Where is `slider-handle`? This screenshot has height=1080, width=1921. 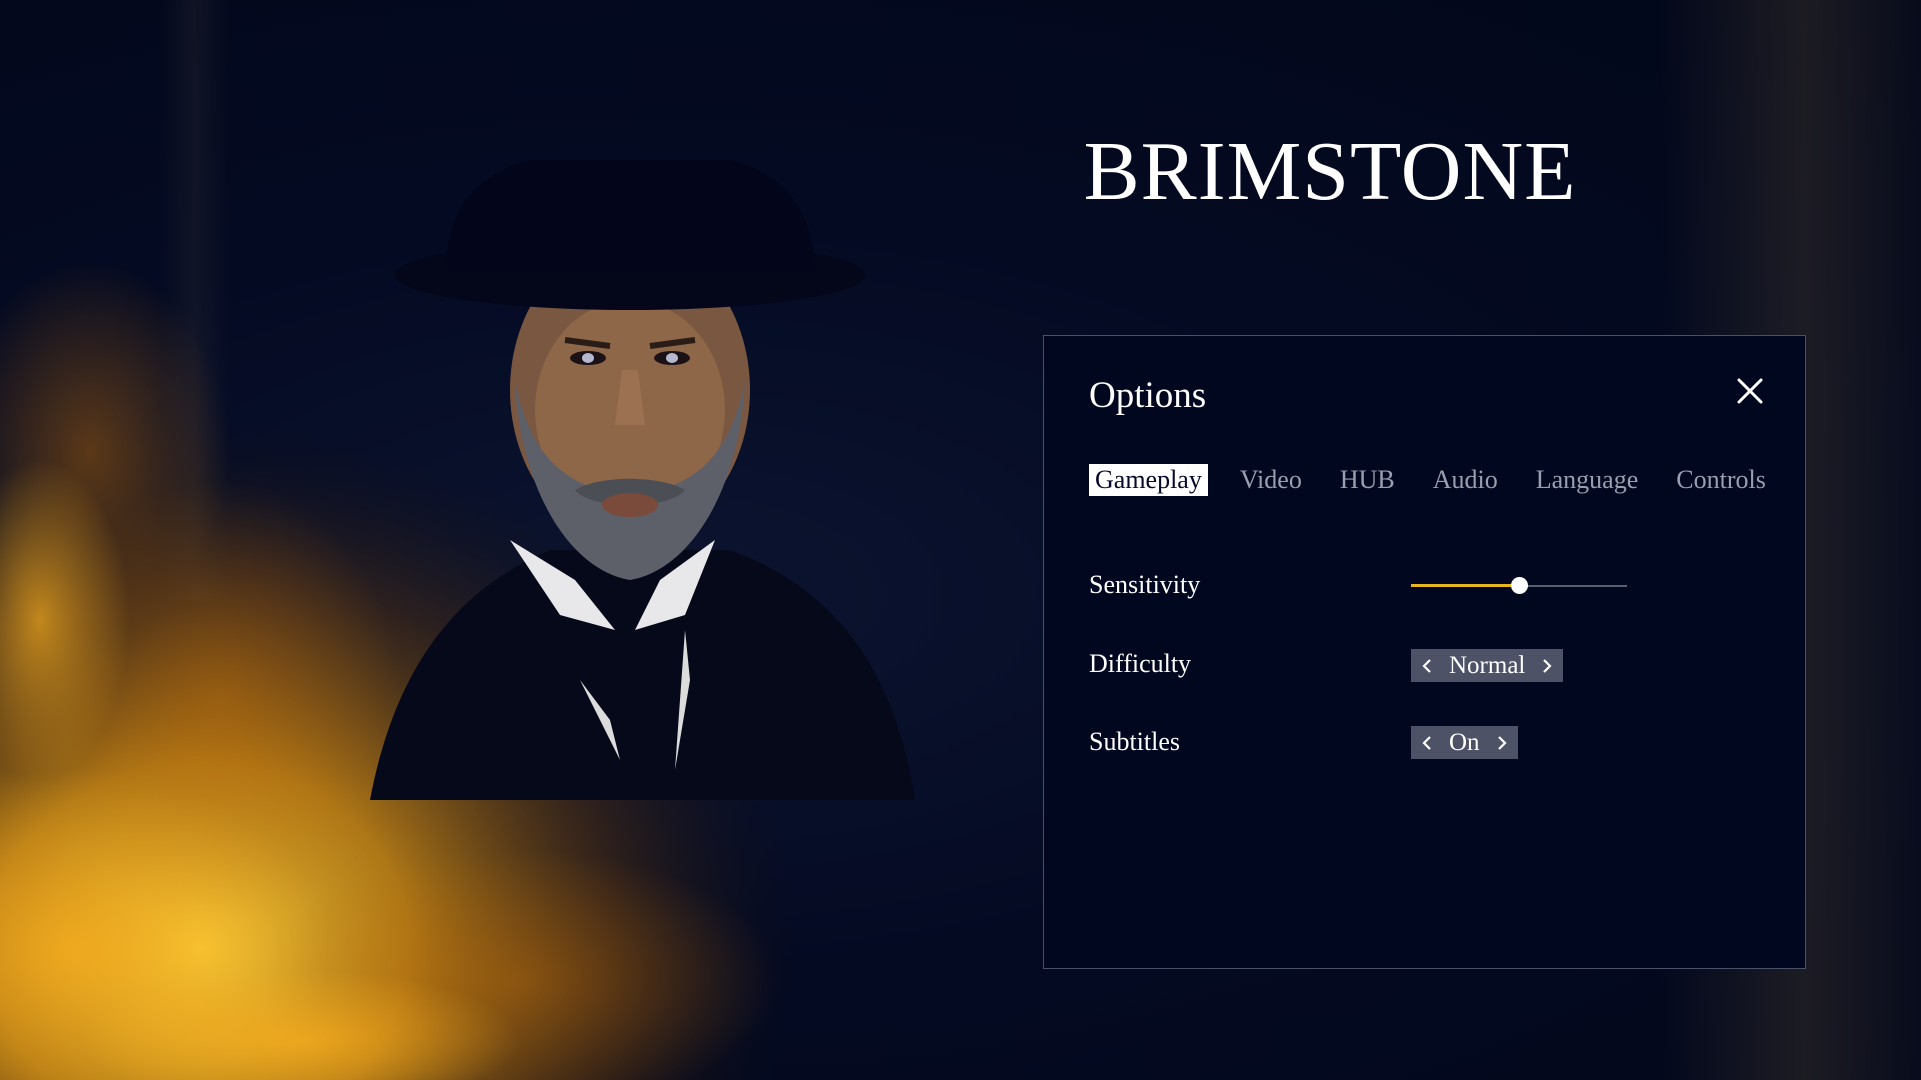 slider-handle is located at coordinates (1519, 585).